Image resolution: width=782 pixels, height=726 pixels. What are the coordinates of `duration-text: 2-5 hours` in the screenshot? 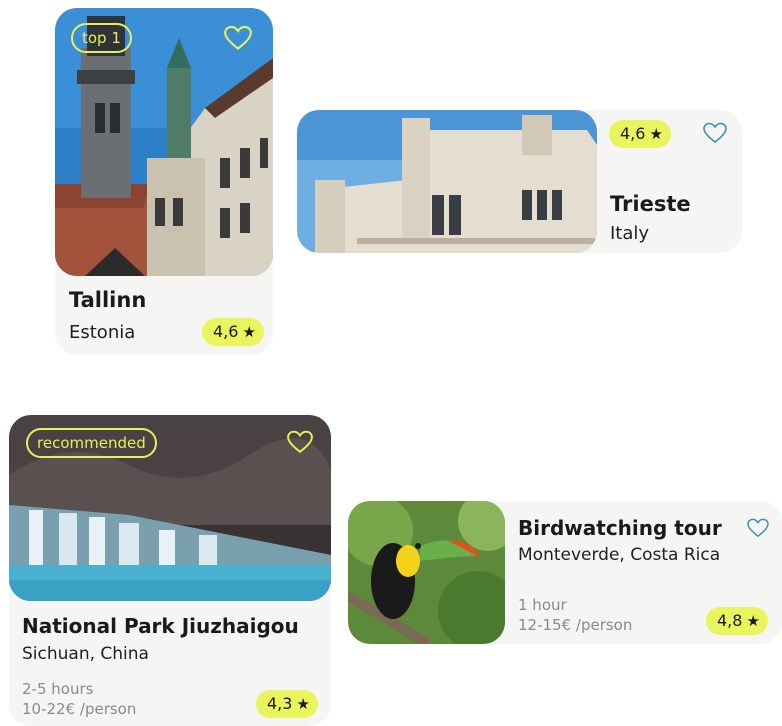 It's located at (58, 689).